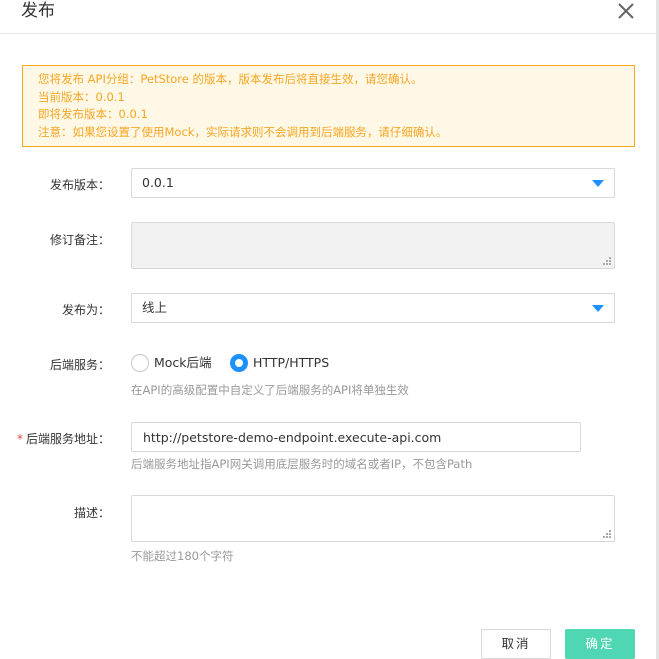  Describe the element at coordinates (373, 308) in the screenshot. I see `publish-to-select: 线上` at that location.